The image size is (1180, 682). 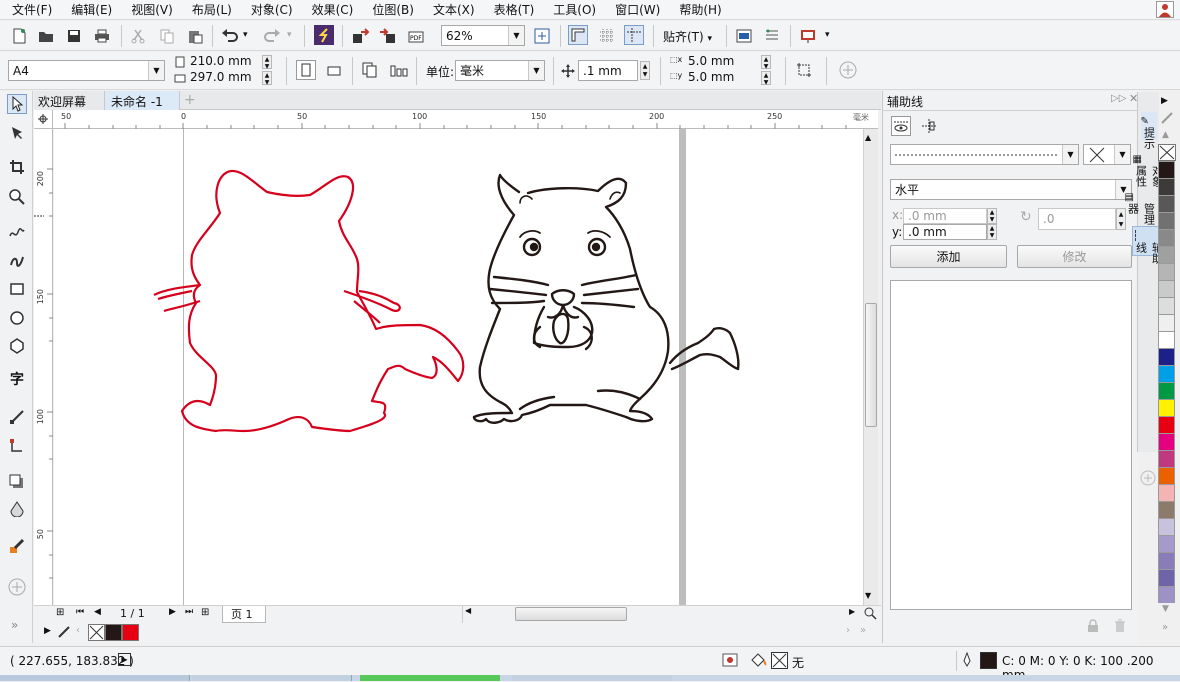 What do you see at coordinates (901, 126) in the screenshot?
I see `guide-layer-icon` at bounding box center [901, 126].